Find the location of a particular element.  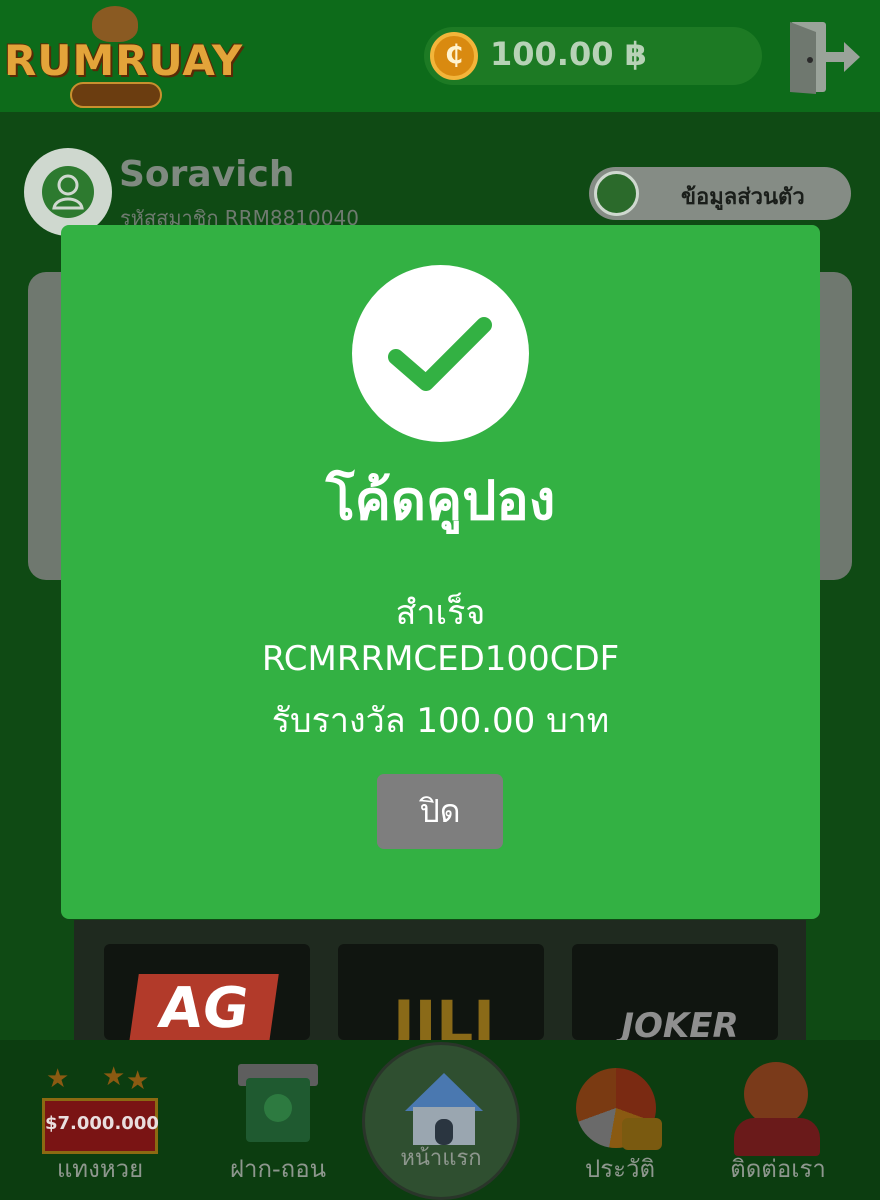

nav-item-contact: ติดต่อเรา is located at coordinates (778, 1120).